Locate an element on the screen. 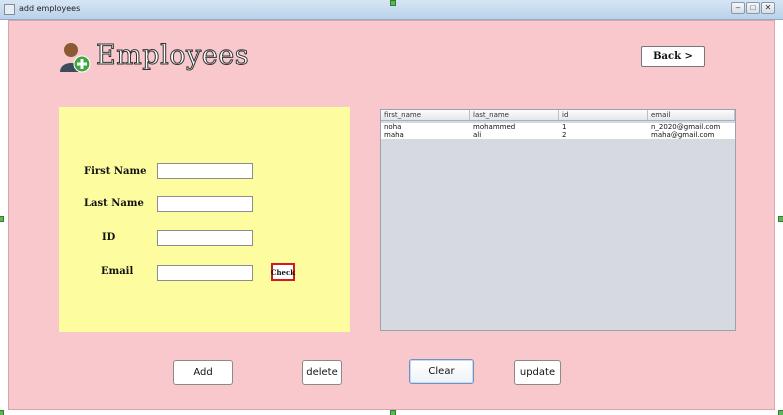 Image resolution: width=783 pixels, height=415 pixels. last-name-label: Last Name is located at coordinates (114, 203).